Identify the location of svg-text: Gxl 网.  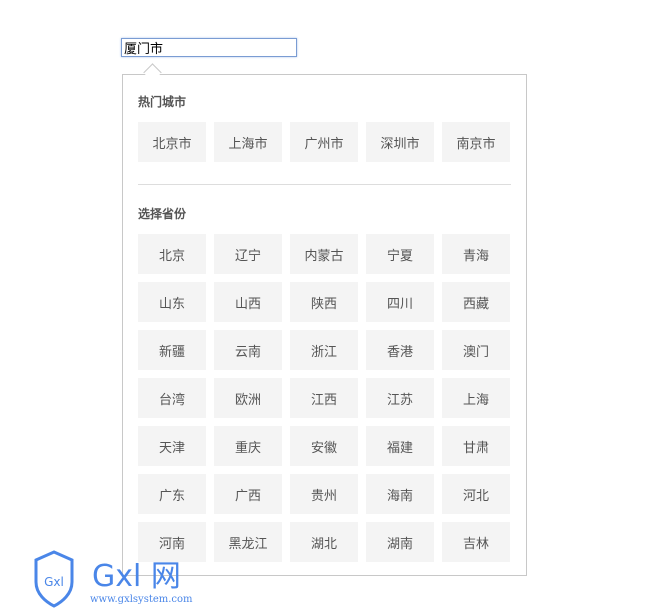
(136, 576).